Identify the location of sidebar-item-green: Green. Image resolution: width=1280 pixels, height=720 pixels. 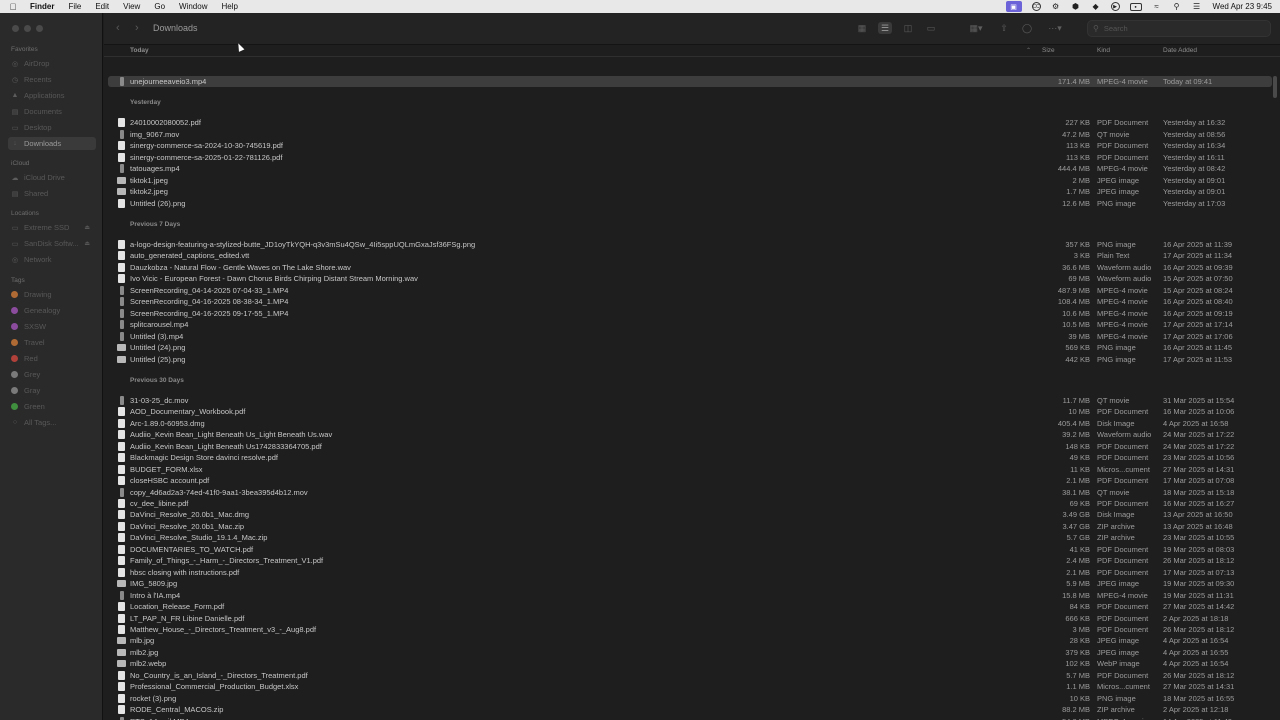
(52, 406).